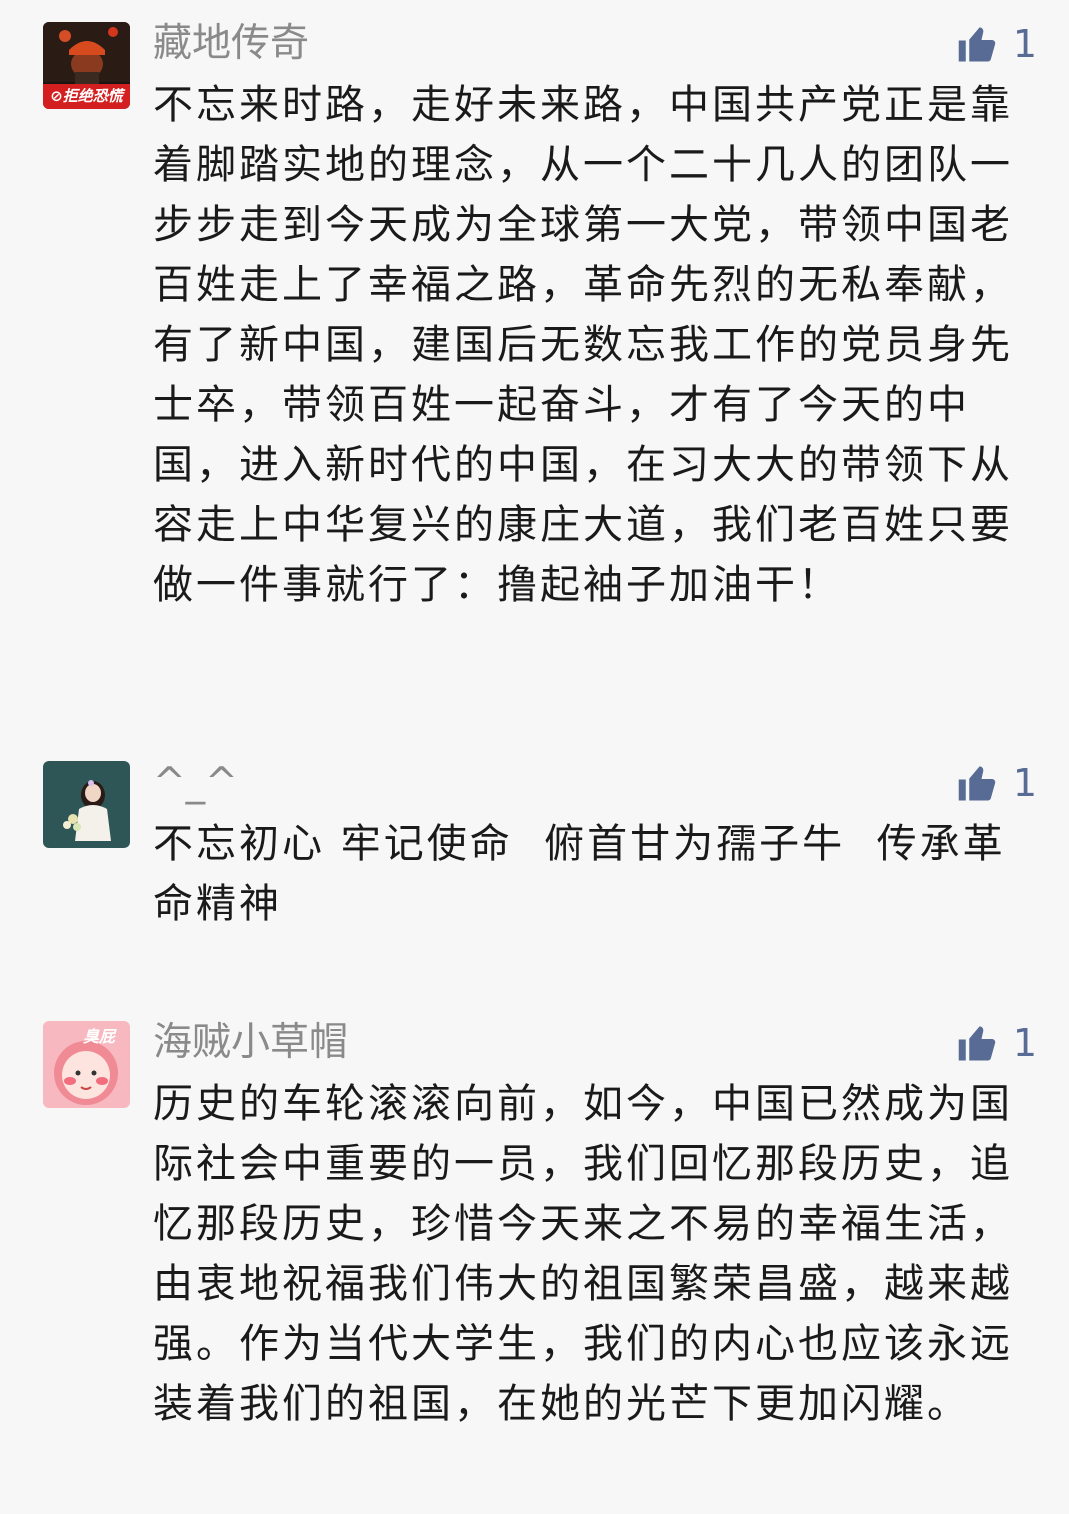 The height and width of the screenshot is (1514, 1069). Describe the element at coordinates (250, 1043) in the screenshot. I see `nickname: 海贼小草帽` at that location.